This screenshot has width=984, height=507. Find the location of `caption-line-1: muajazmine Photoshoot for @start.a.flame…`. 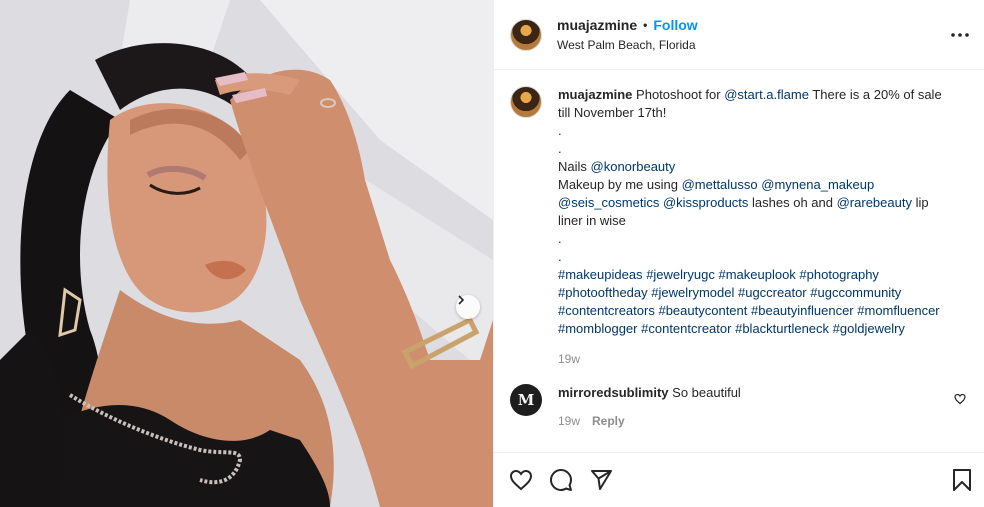

caption-line-1: muajazmine Photoshoot for @start.a.flame… is located at coordinates (753, 104).